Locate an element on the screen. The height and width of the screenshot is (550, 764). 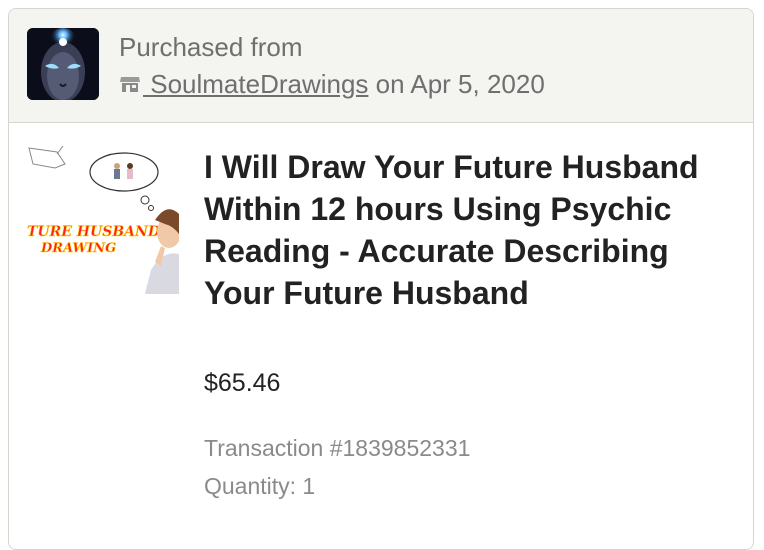
quantity-value: Quantity: 1 is located at coordinates (260, 486).